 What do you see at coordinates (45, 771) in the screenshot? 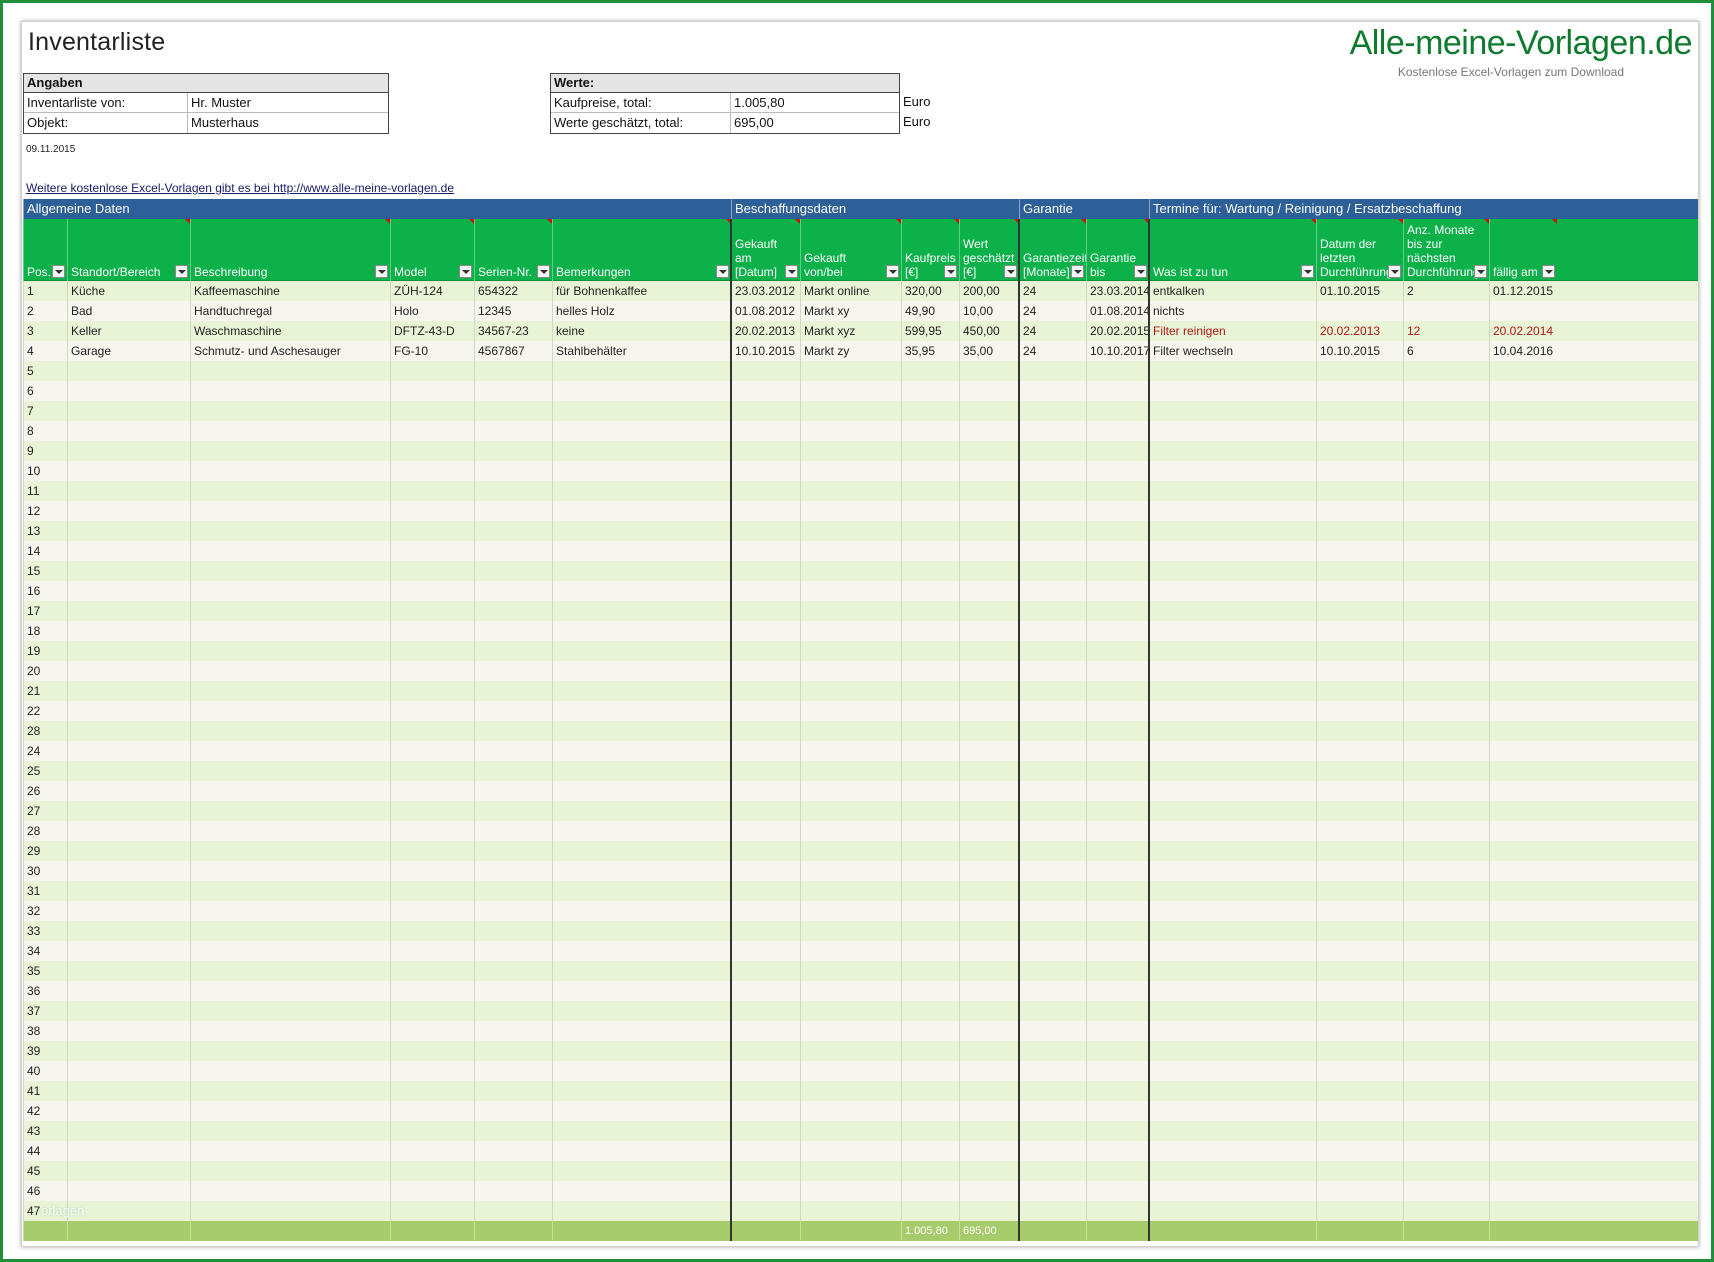
I see `cell-pos: 25` at bounding box center [45, 771].